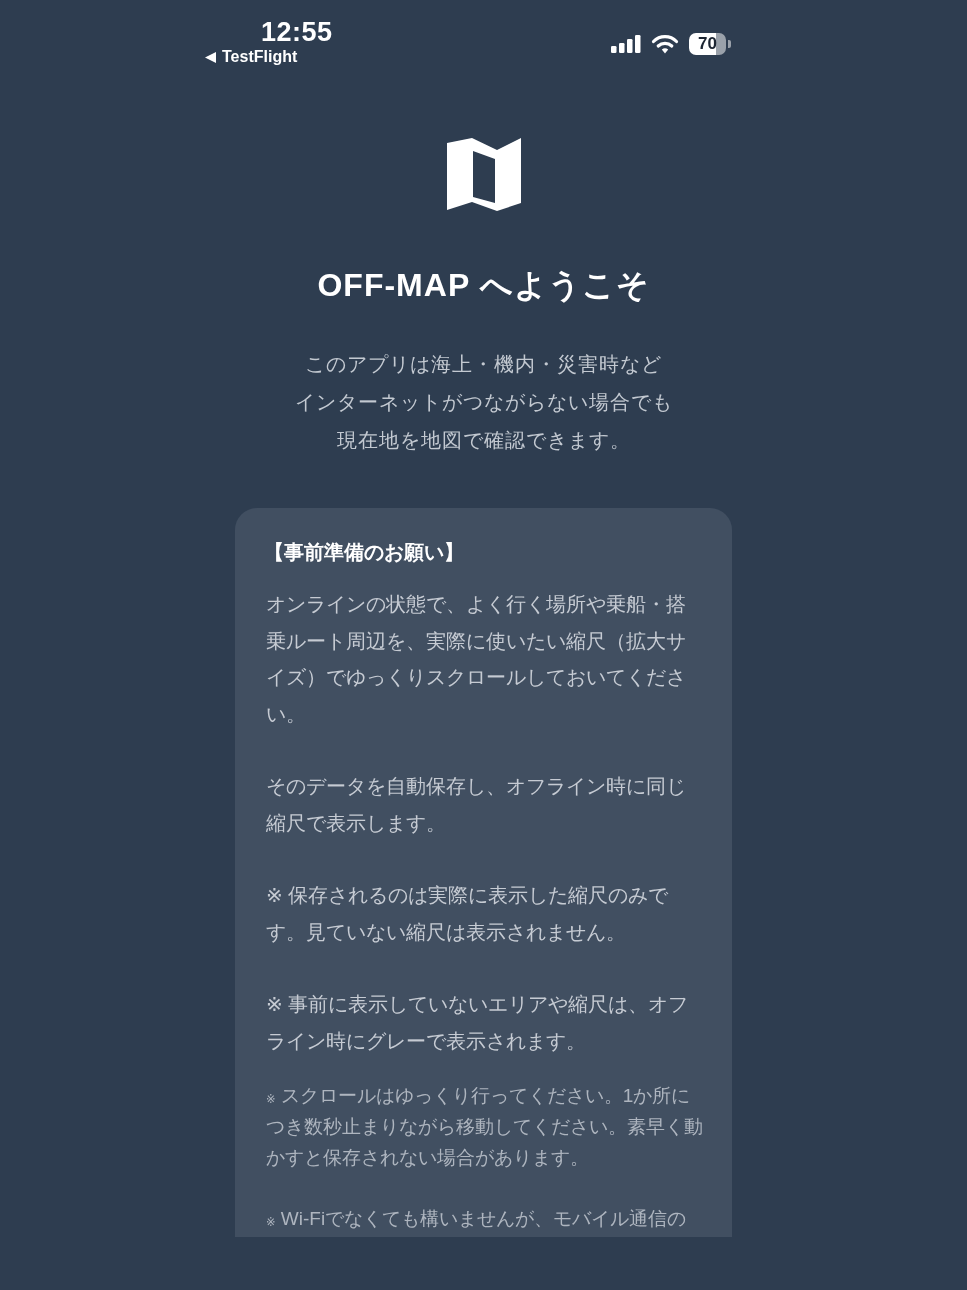  I want to click on notice-paragraph: ※ 事前に表示していないエリアや縮尺は、オフライン時にグレーで表示されます。, so click(478, 1023).